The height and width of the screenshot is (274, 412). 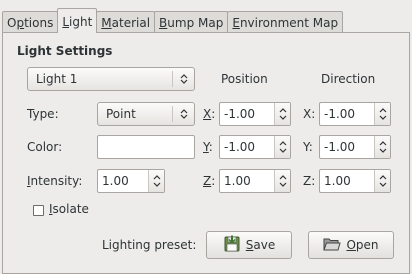 What do you see at coordinates (332, 245) in the screenshot?
I see `open-icon` at bounding box center [332, 245].